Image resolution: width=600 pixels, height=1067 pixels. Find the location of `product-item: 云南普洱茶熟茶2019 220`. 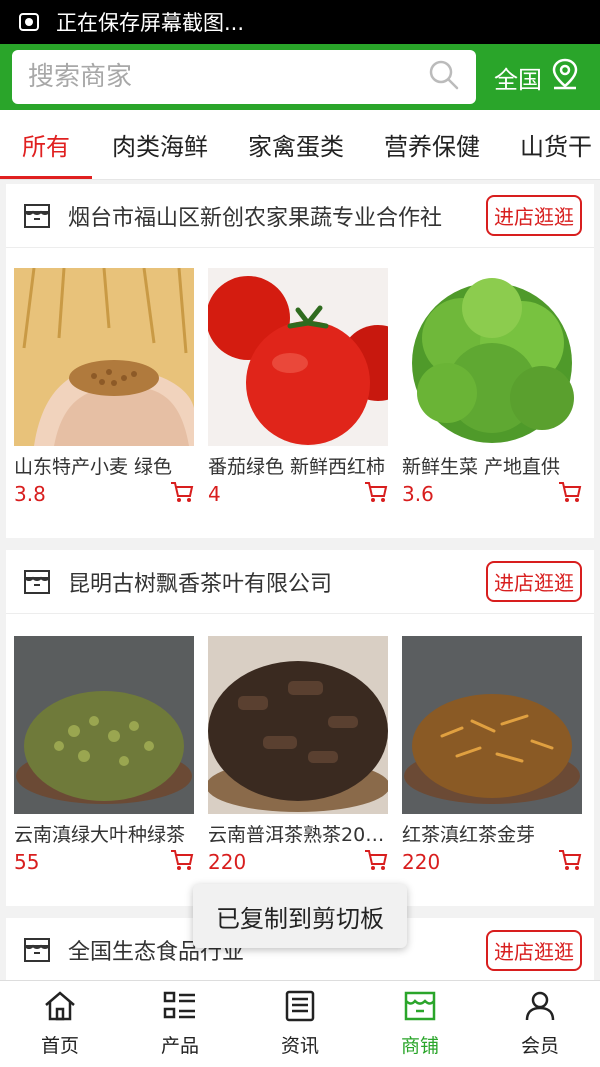

product-item: 云南普洱茶熟茶2019 220 is located at coordinates (298, 755).